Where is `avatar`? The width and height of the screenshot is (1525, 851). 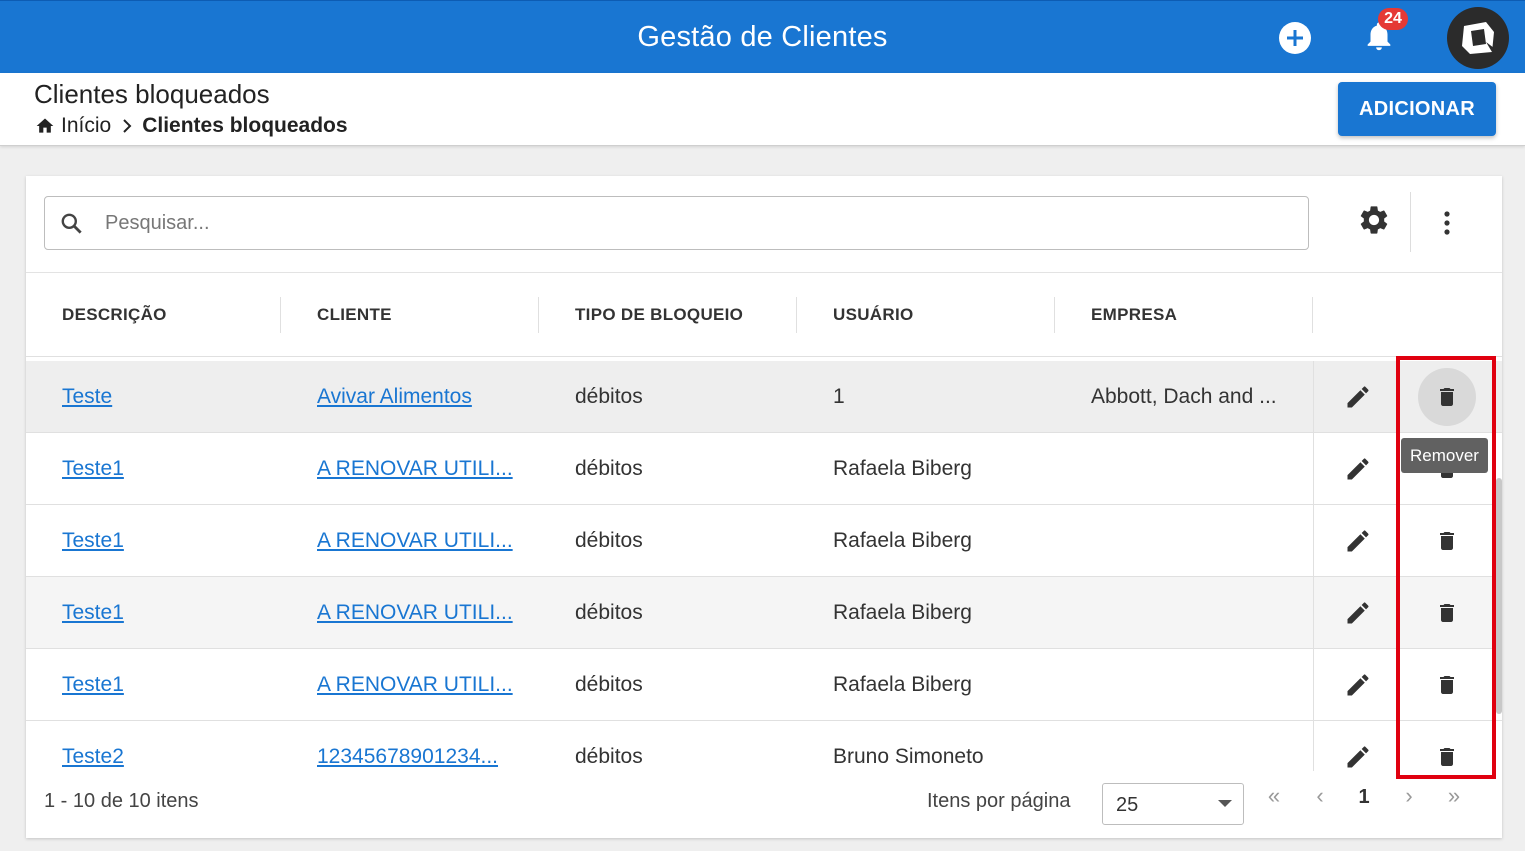 avatar is located at coordinates (1478, 38).